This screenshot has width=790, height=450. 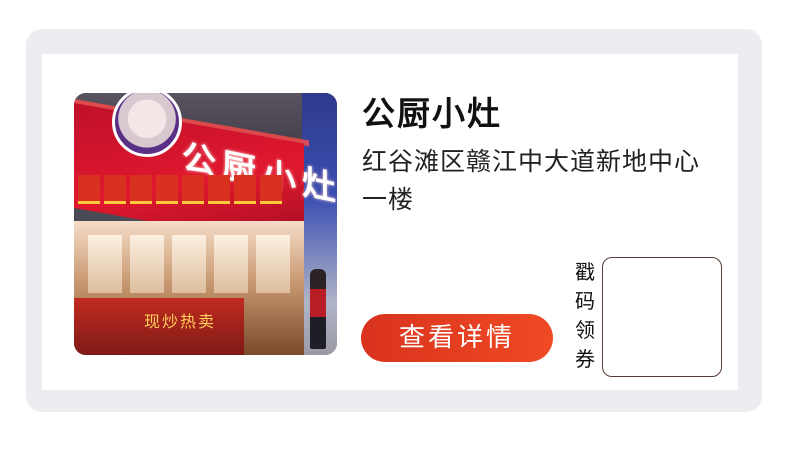 I want to click on store-name: 公厨小灶, so click(x=432, y=113).